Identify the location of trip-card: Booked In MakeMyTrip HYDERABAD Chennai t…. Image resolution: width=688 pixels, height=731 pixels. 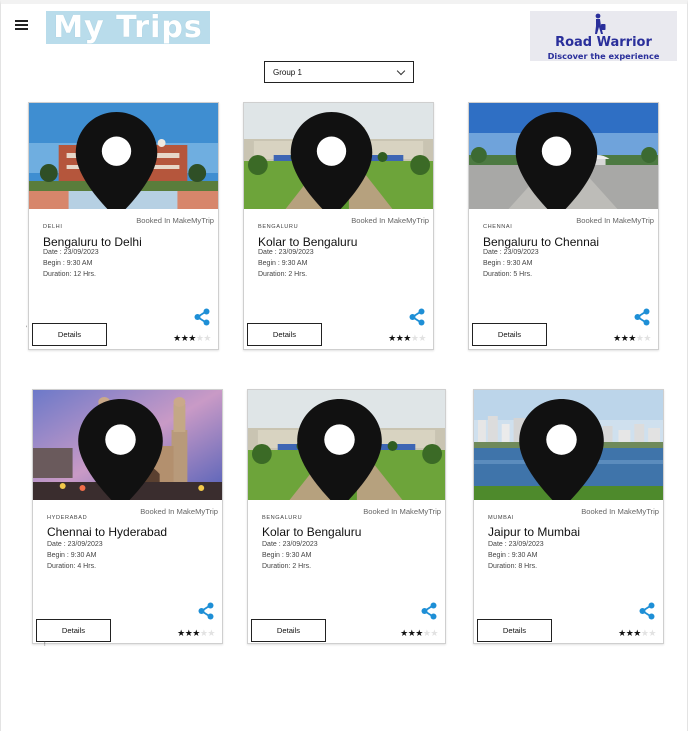
(127, 516).